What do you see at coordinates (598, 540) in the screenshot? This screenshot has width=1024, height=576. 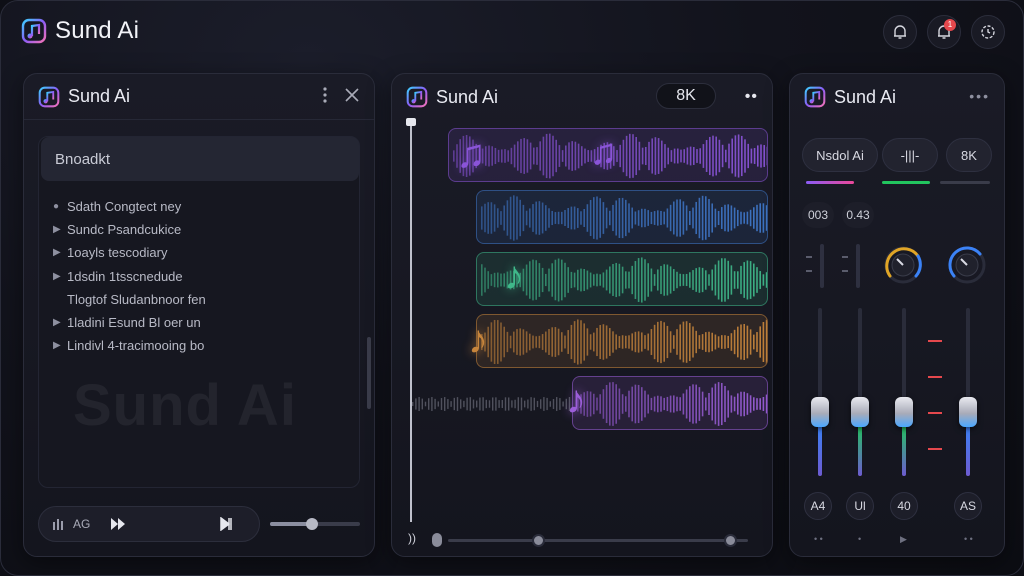 I see `timeline-scrubber` at bounding box center [598, 540].